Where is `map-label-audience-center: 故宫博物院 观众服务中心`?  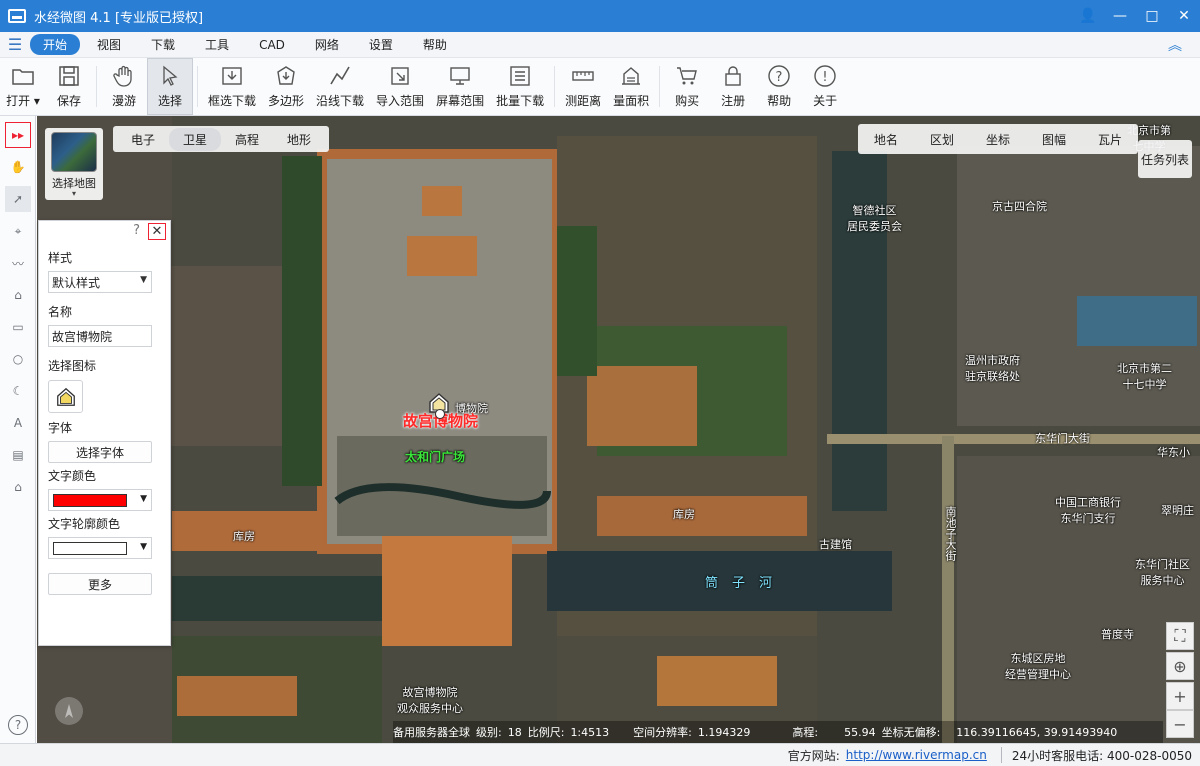 map-label-audience-center: 故宫博物院 观众服务中心 is located at coordinates (430, 700).